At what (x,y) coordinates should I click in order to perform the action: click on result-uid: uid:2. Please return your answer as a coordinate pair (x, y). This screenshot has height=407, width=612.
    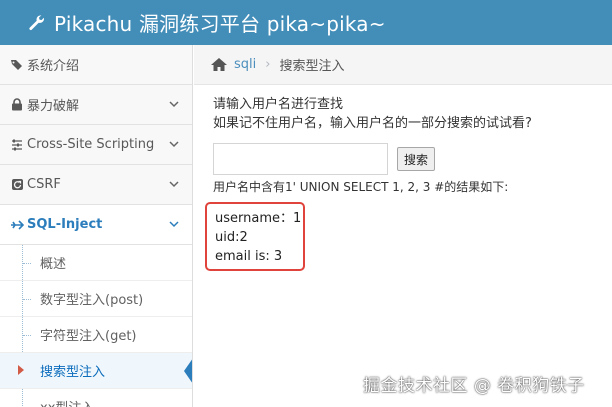
    Looking at the image, I should click on (231, 237).